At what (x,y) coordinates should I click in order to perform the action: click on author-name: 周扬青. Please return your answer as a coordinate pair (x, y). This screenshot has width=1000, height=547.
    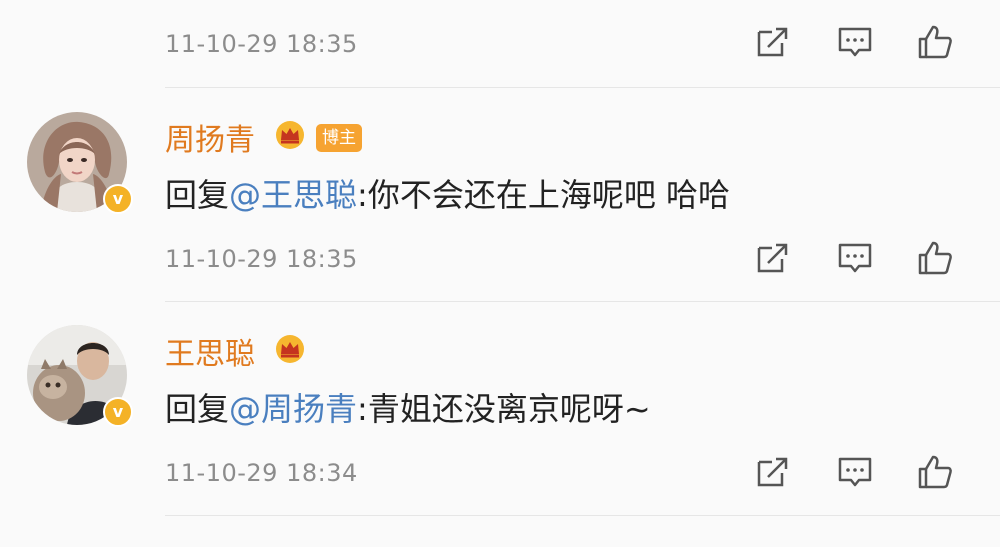
    Looking at the image, I should click on (210, 137).